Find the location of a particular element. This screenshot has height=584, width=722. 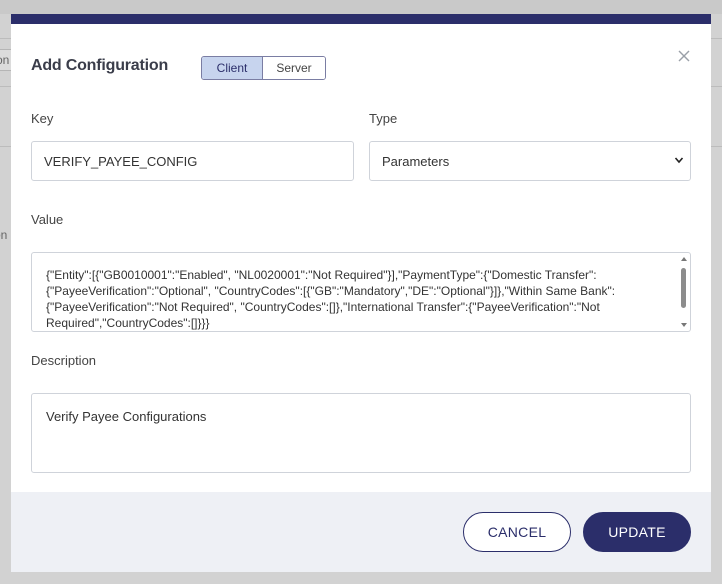

modal-title: Add Configuration is located at coordinates (100, 65).